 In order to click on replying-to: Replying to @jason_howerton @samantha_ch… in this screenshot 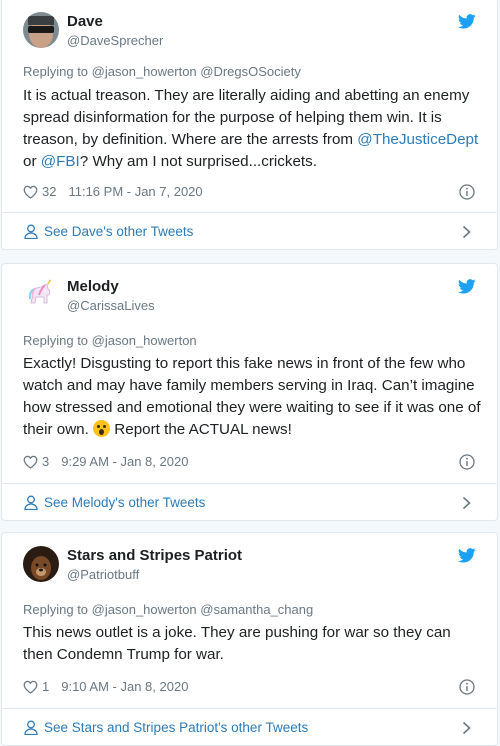, I will do `click(168, 610)`.